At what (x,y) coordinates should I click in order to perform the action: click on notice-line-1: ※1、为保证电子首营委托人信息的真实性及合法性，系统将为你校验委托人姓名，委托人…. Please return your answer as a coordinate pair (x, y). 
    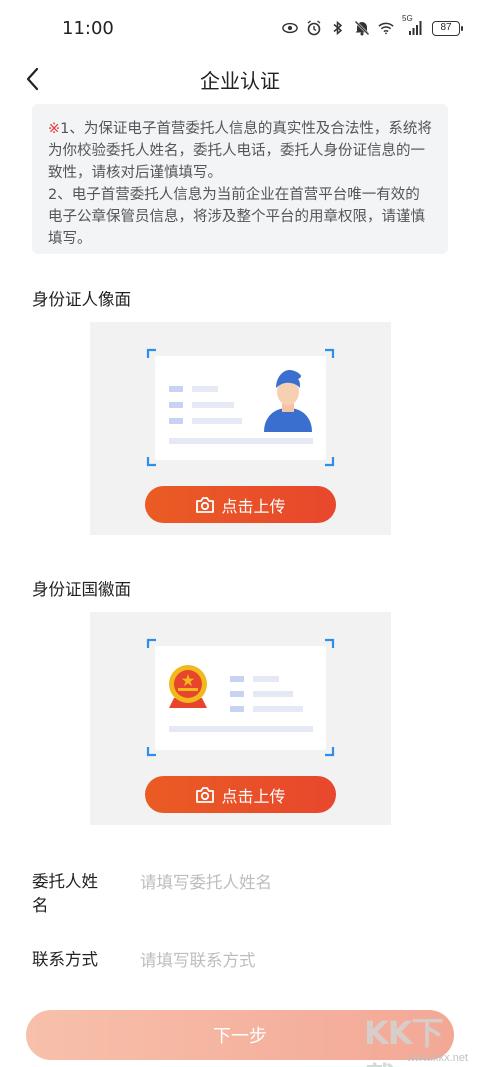
    Looking at the image, I should click on (240, 151).